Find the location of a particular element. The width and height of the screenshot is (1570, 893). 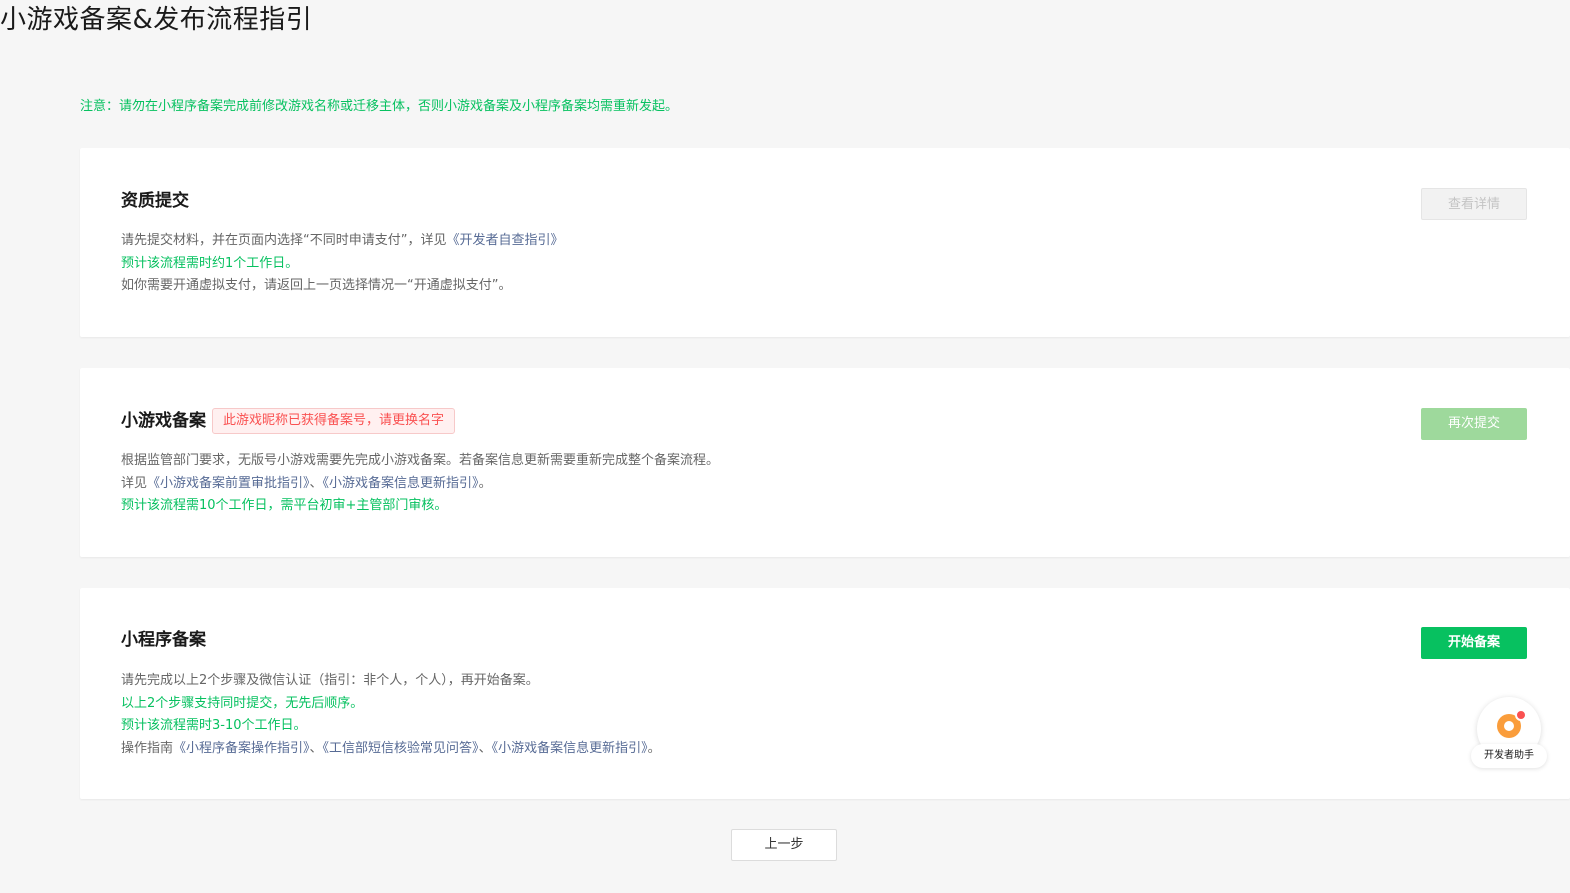

previous-step-button: 上一步 is located at coordinates (784, 845).